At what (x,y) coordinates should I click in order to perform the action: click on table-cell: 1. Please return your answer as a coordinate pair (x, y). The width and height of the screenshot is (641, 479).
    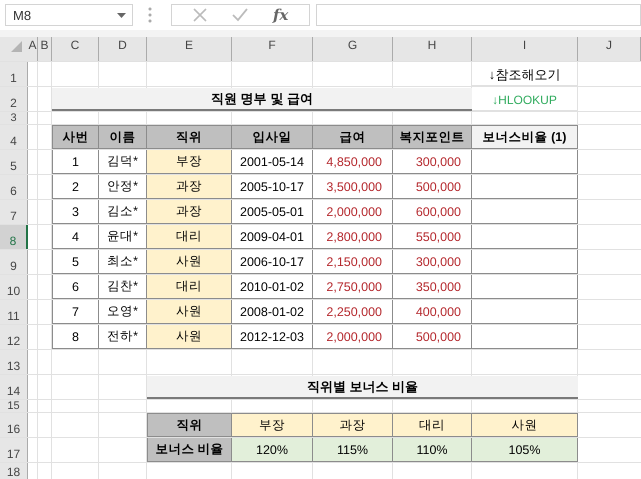
    Looking at the image, I should click on (75, 162).